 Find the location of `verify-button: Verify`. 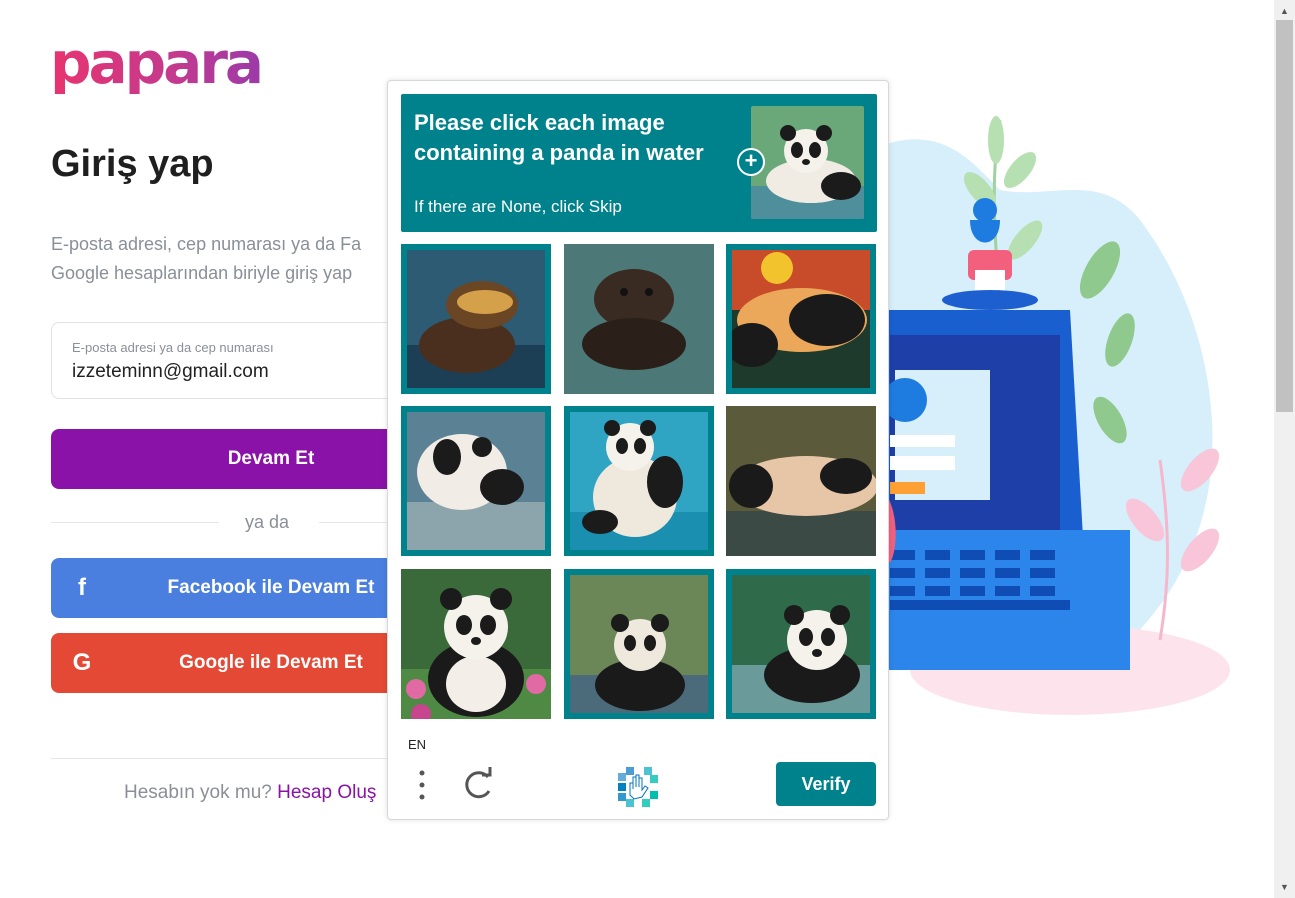

verify-button: Verify is located at coordinates (826, 784).